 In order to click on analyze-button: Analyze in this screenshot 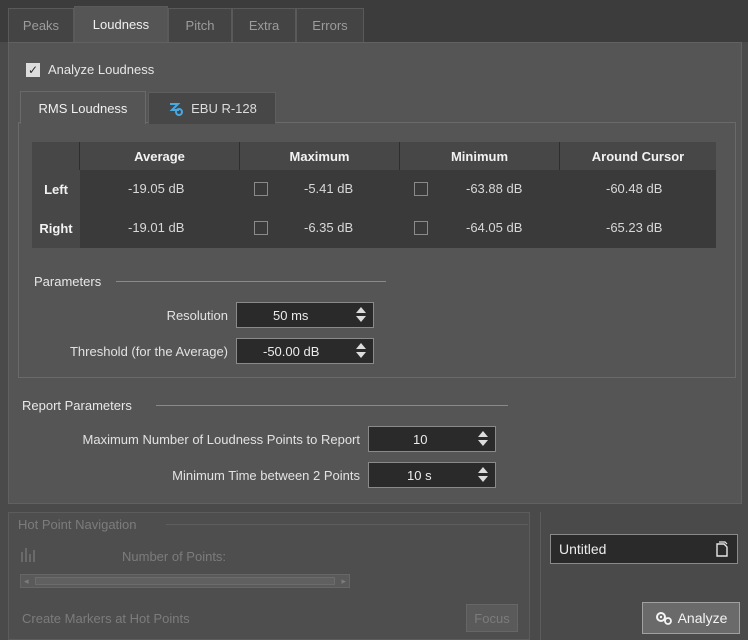, I will do `click(691, 618)`.